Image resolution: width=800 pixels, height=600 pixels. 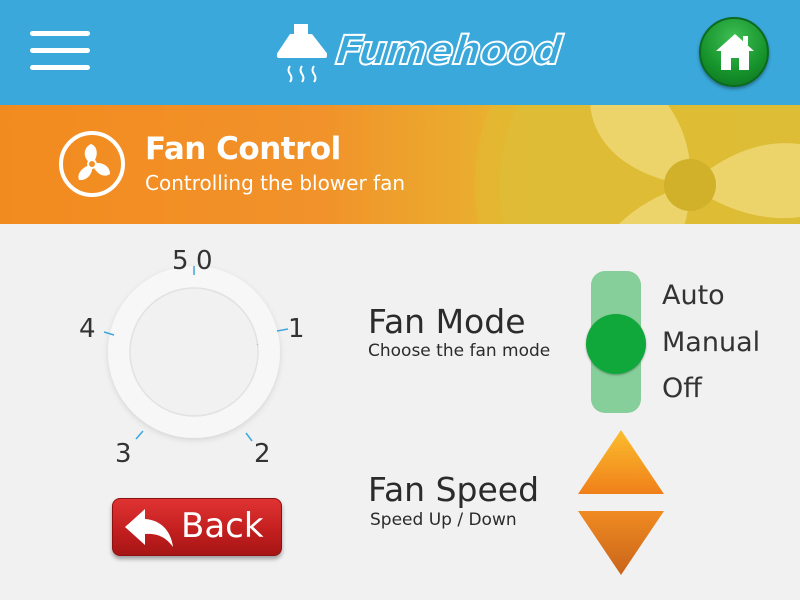 What do you see at coordinates (682, 388) in the screenshot?
I see `fan-mode-option-off: Off` at bounding box center [682, 388].